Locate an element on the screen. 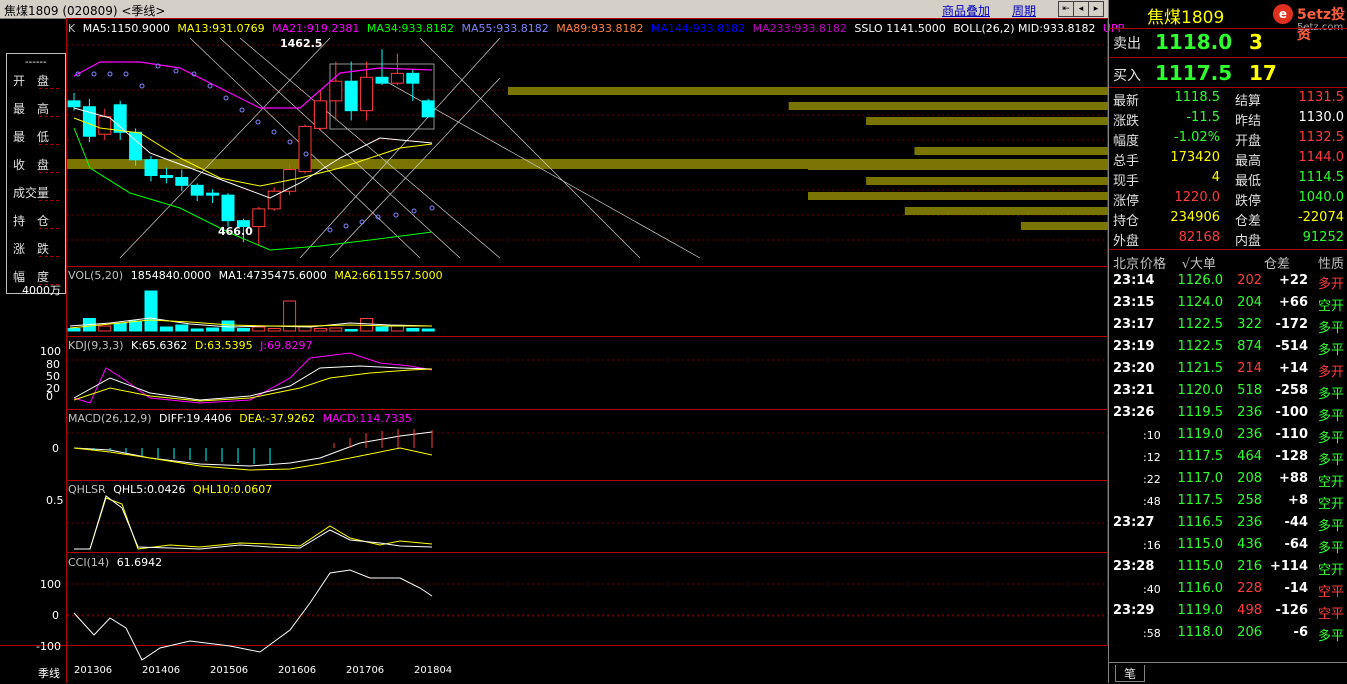  trend-line is located at coordinates (370, 148).